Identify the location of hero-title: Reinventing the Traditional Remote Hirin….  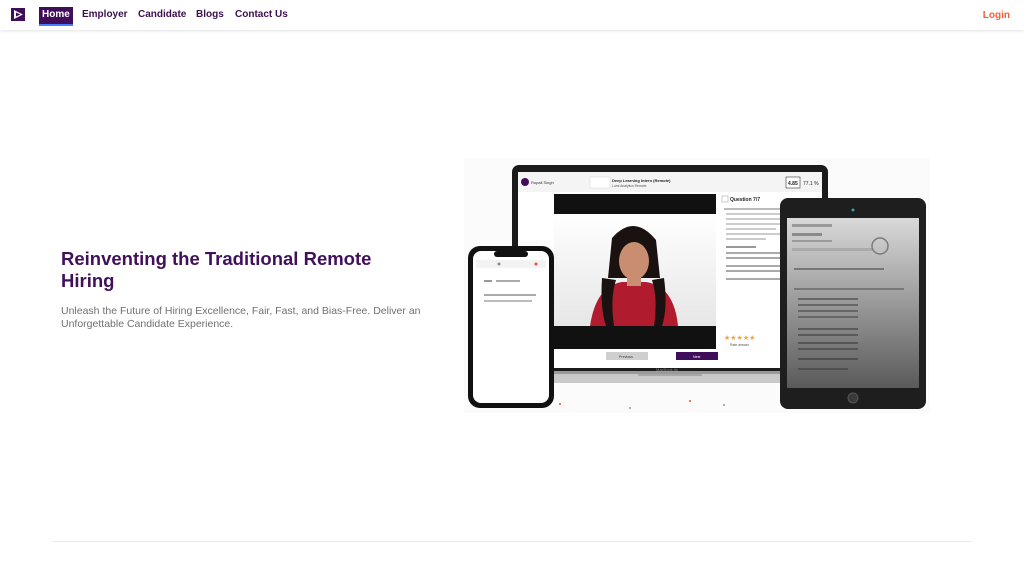
(216, 269).